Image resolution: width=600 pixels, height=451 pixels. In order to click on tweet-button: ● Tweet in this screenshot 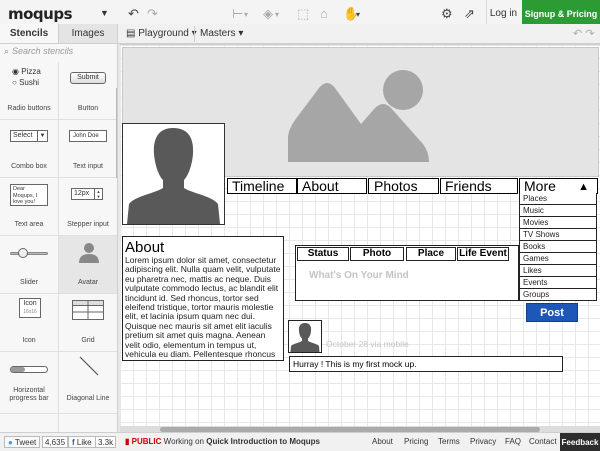, I will do `click(22, 442)`.